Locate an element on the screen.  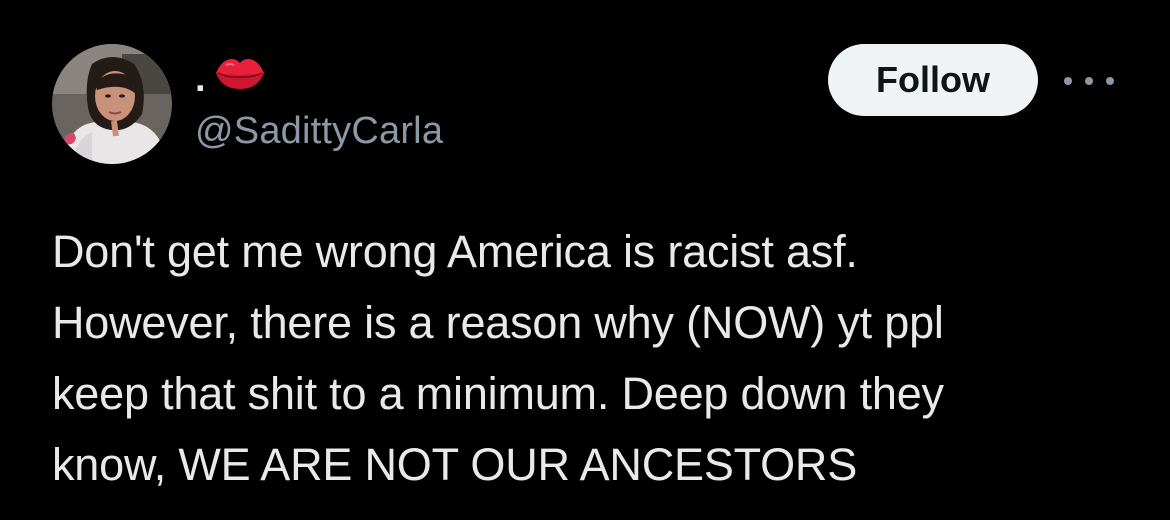
more-horizontal-icon is located at coordinates (1089, 81).